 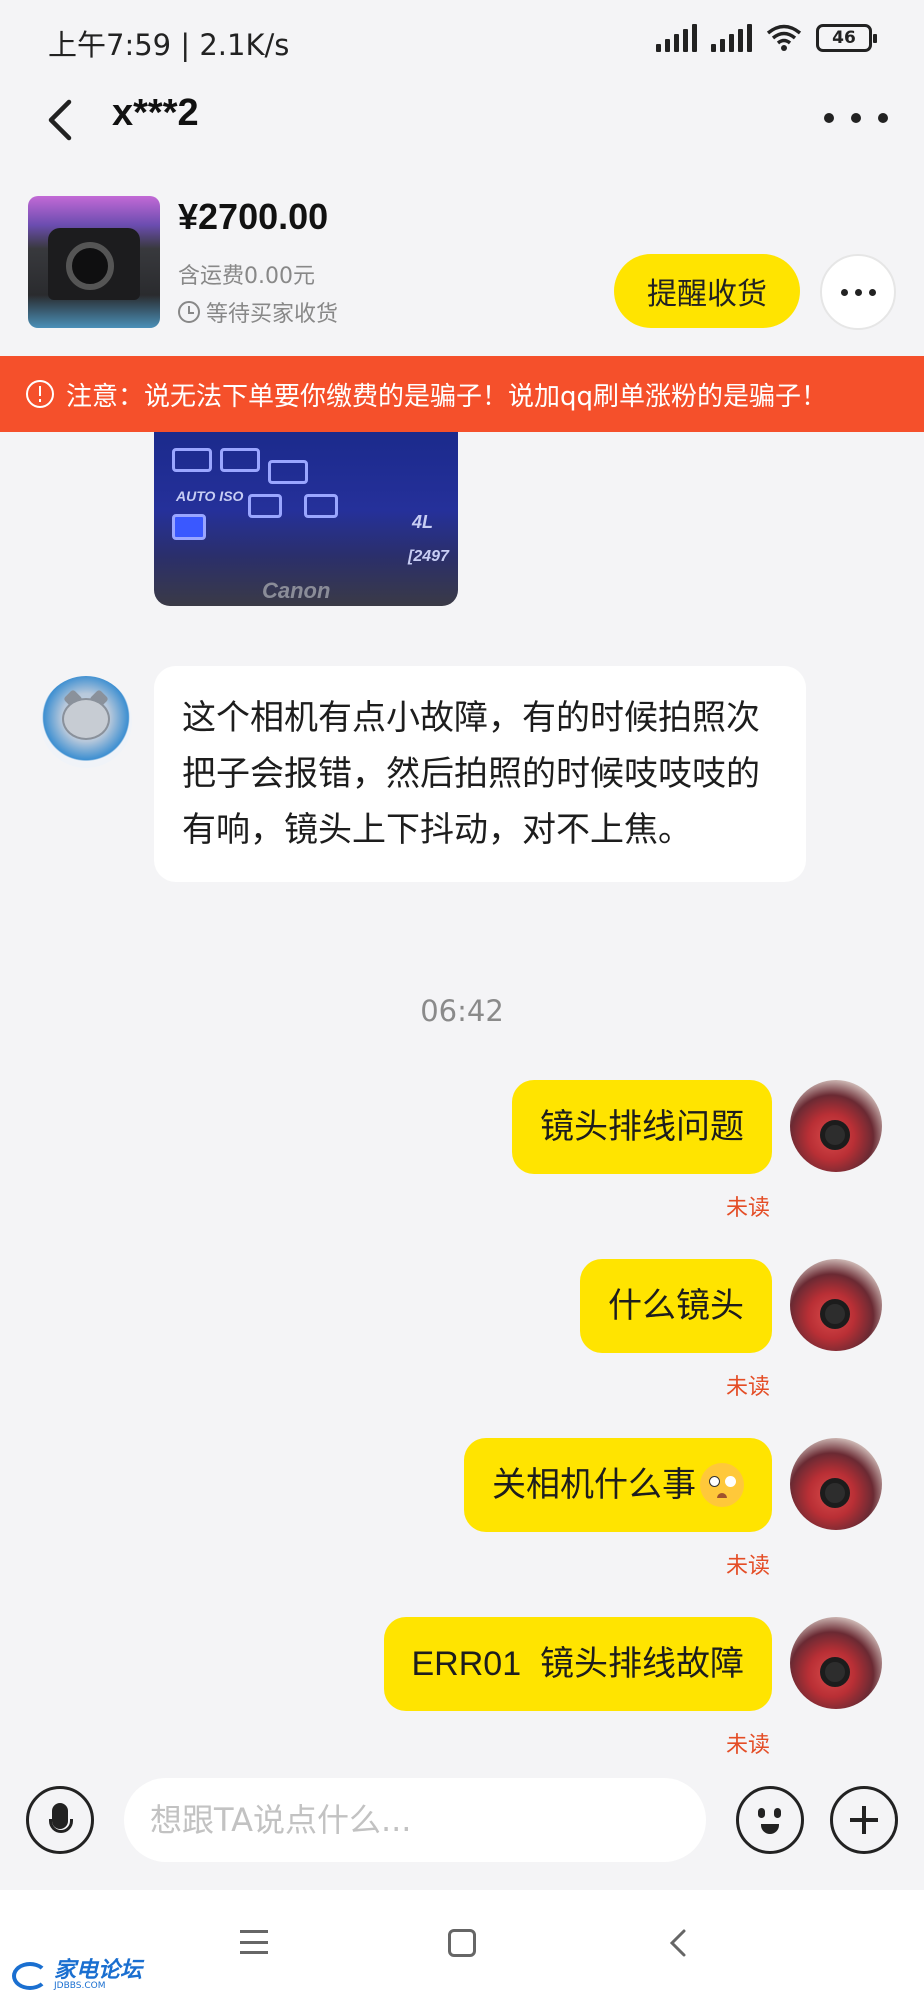 I want to click on back-button, so click(x=60, y=120).